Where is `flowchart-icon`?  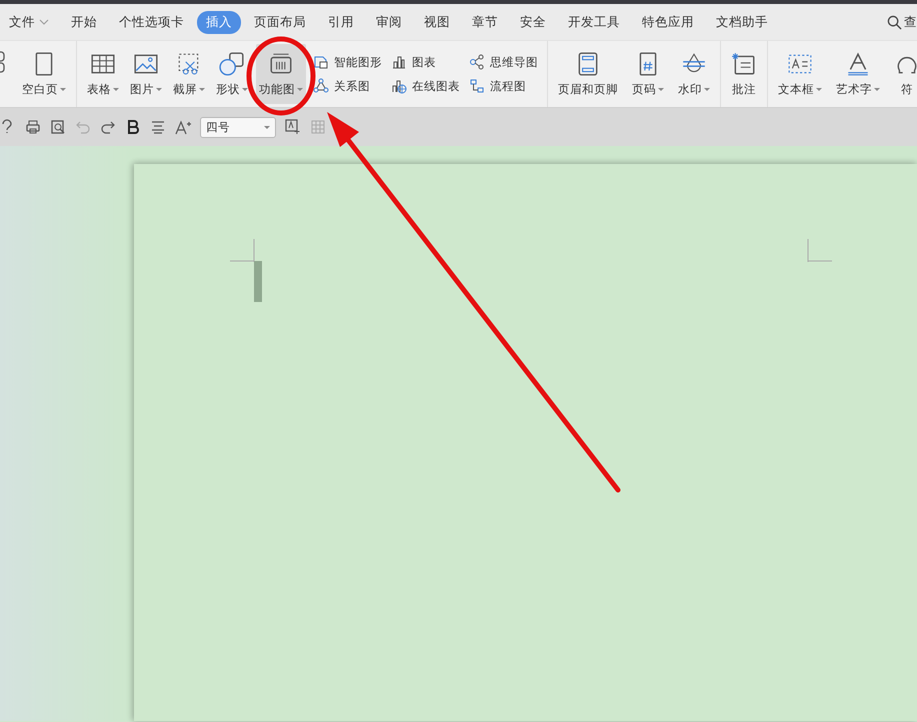
flowchart-icon is located at coordinates (477, 86).